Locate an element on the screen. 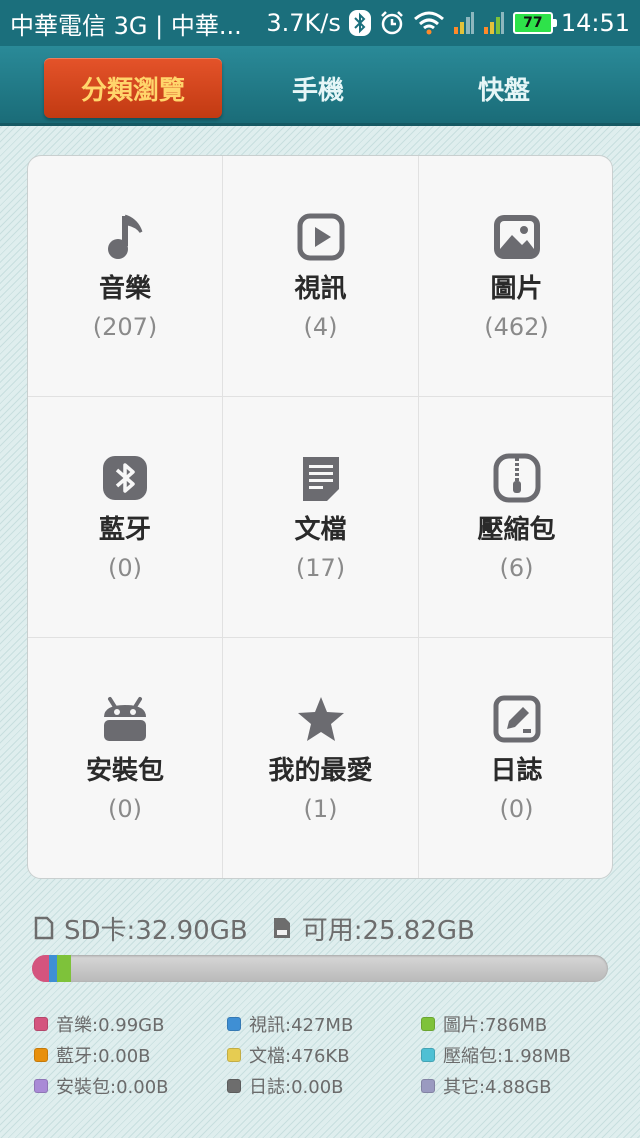 The height and width of the screenshot is (1138, 640). star-icon is located at coordinates (321, 719).